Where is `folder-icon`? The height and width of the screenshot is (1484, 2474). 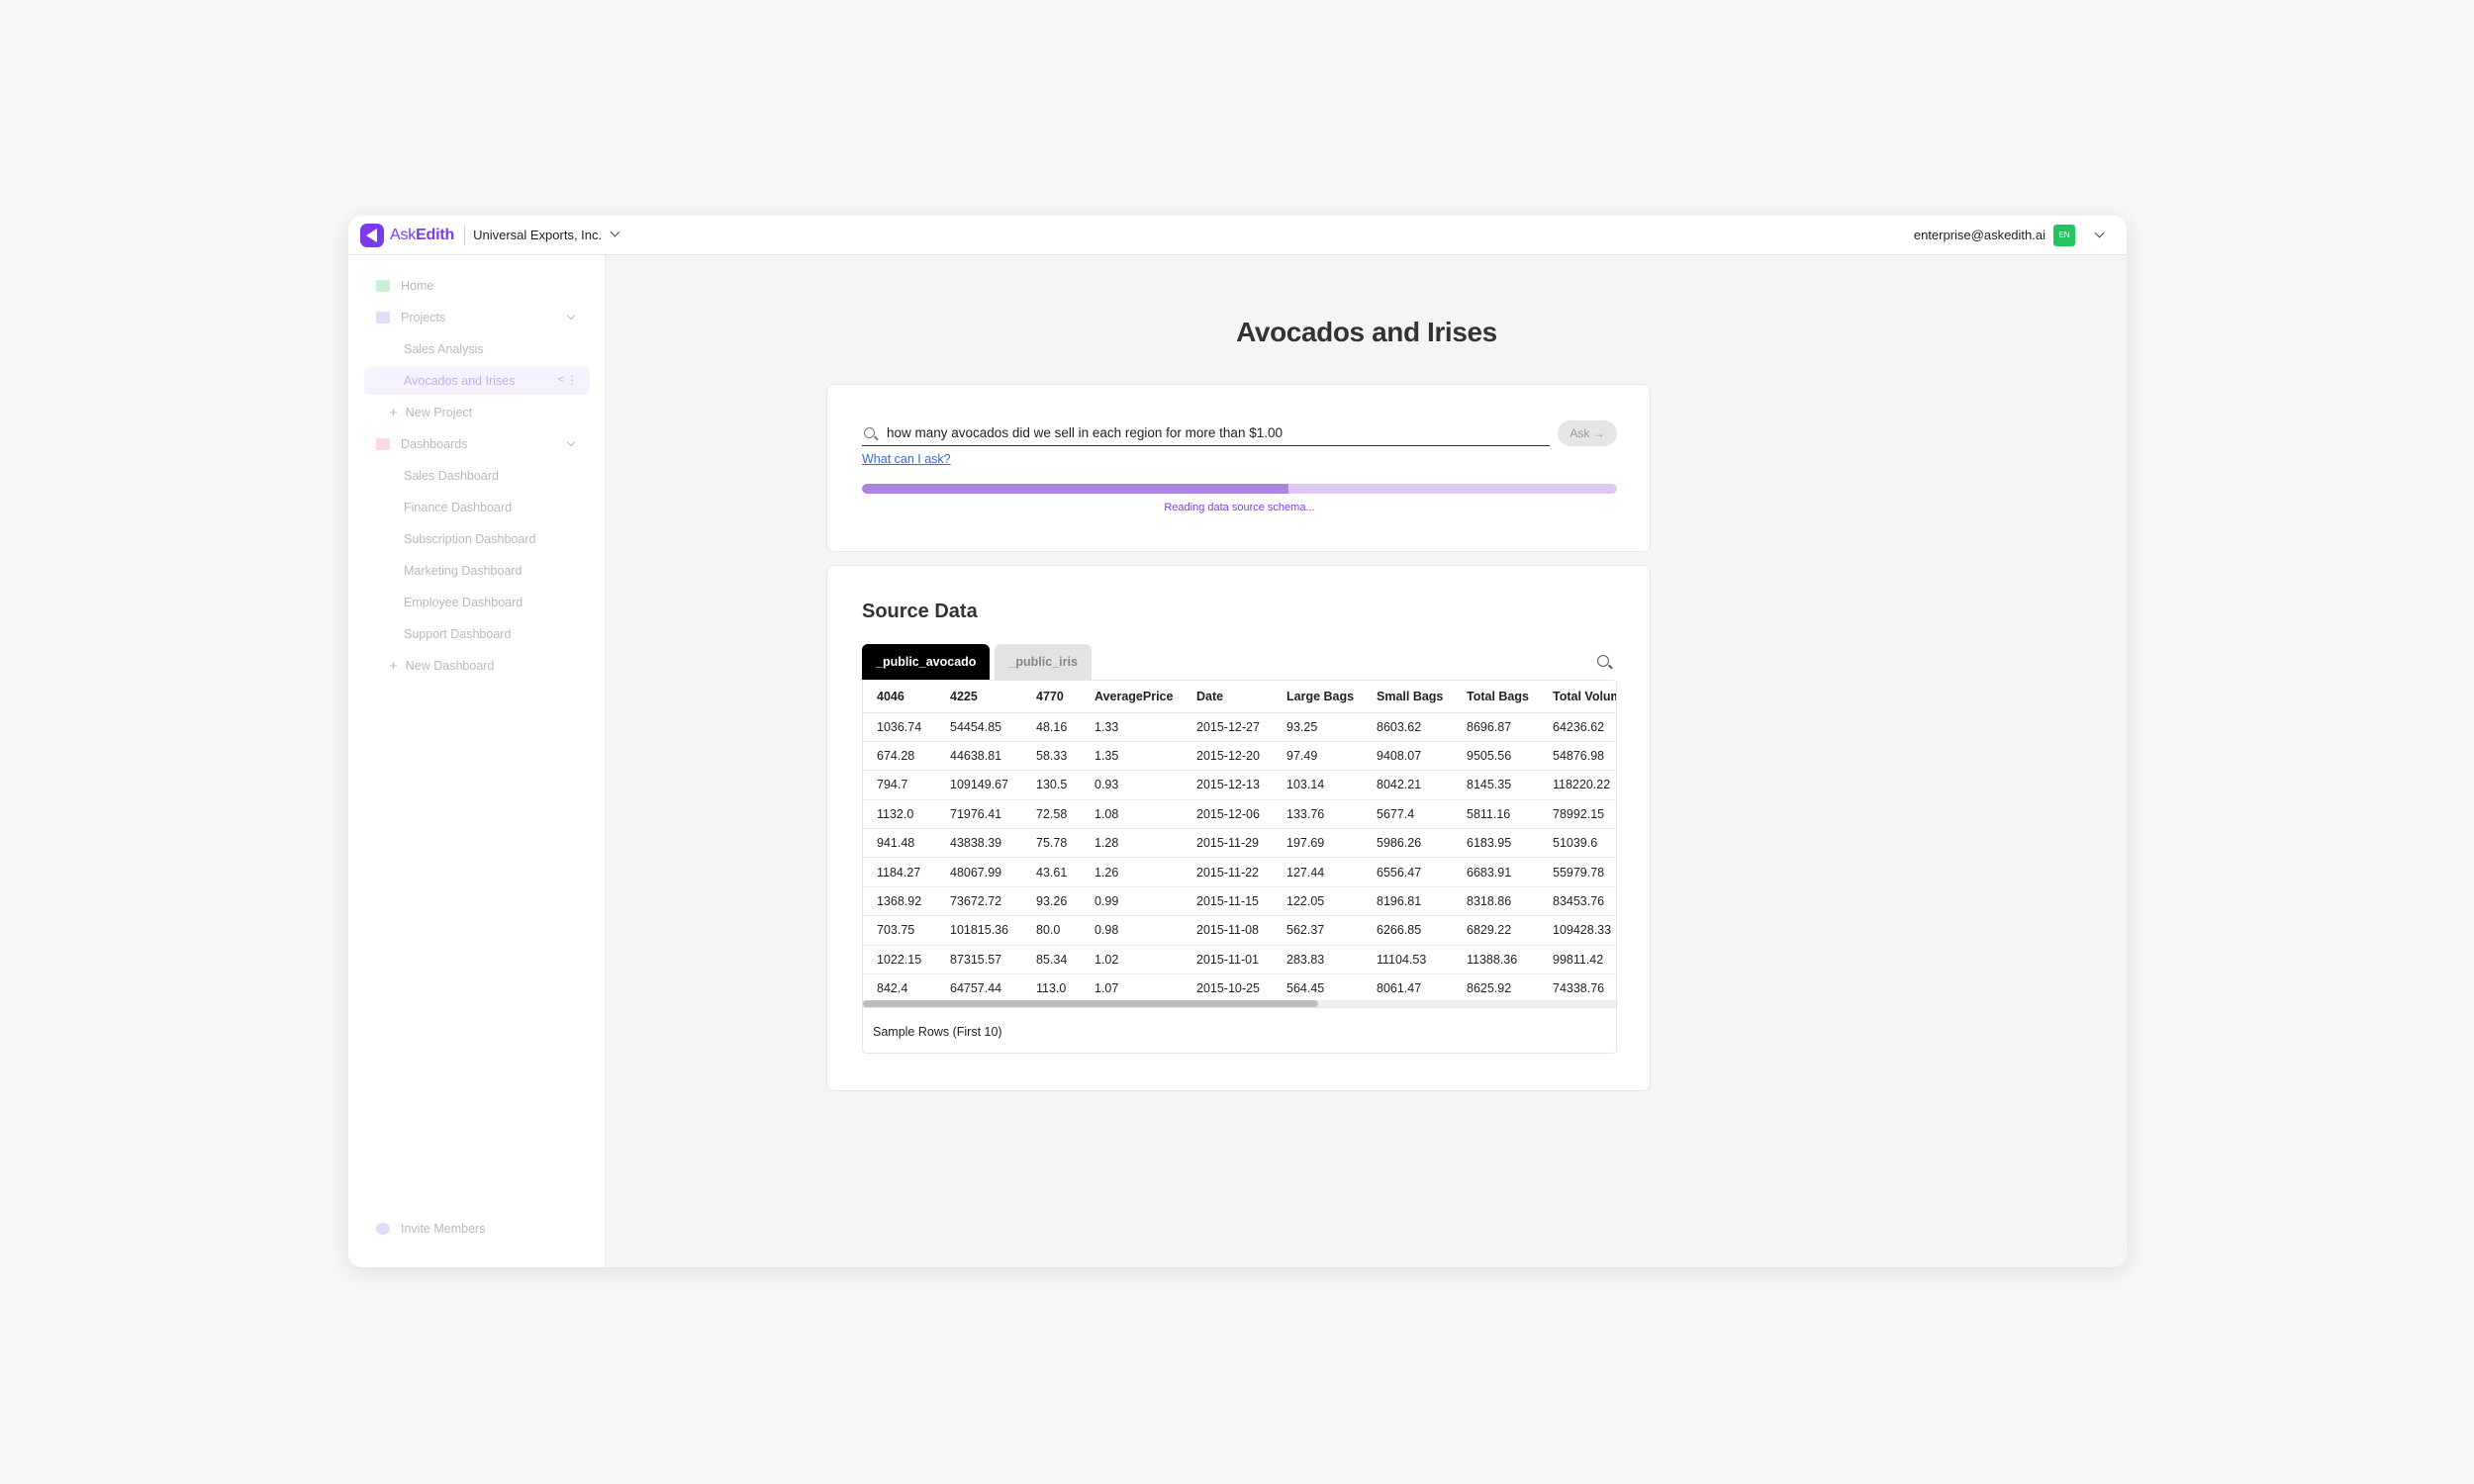 folder-icon is located at coordinates (383, 318).